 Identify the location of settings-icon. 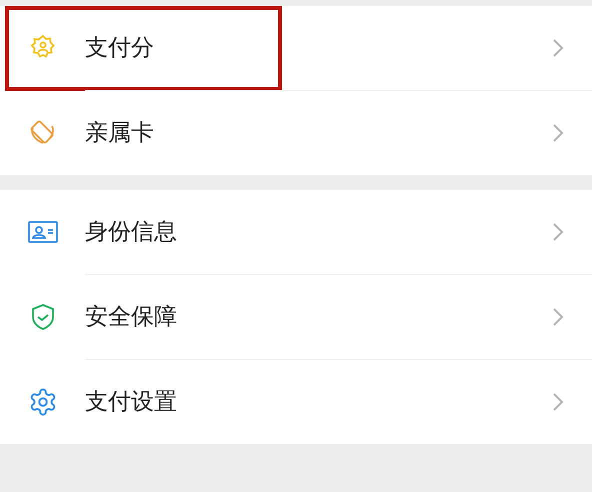
(43, 402).